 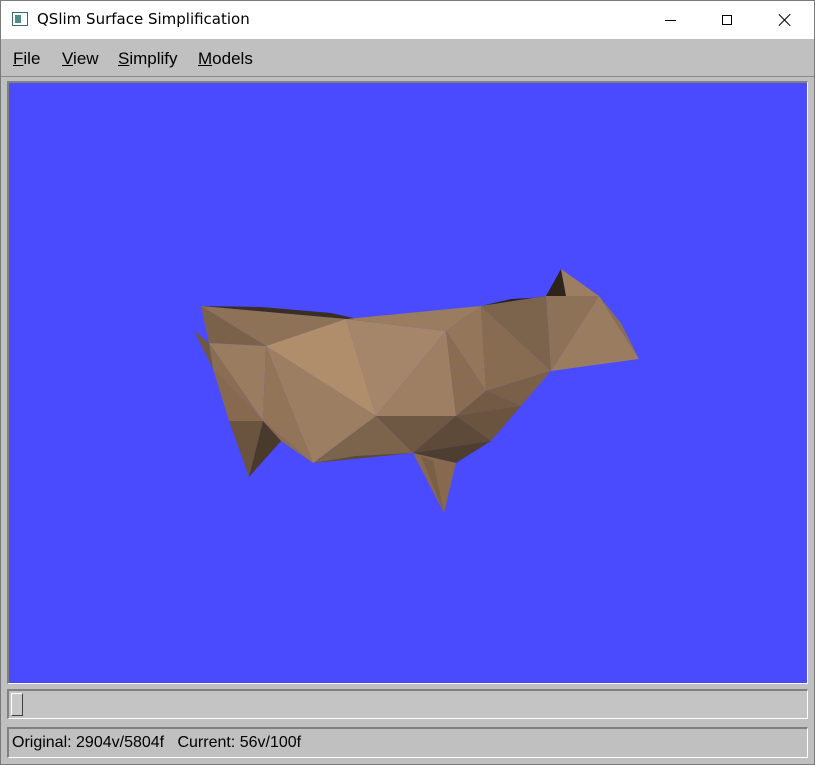 I want to click on menu-bar: File View Simplify Models, so click(x=407, y=58).